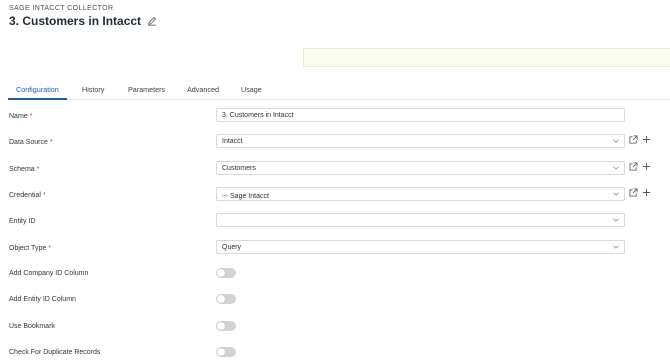 The image size is (670, 364). Describe the element at coordinates (31, 142) in the screenshot. I see `data-source-label: Data Source *` at that location.